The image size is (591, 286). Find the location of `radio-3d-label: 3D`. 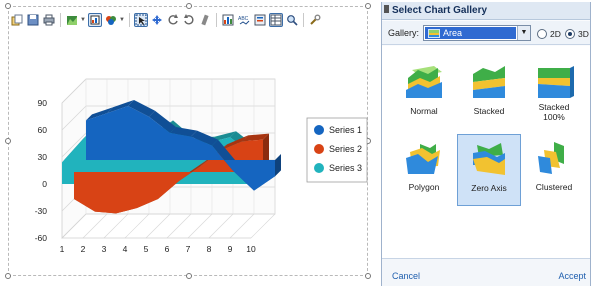

radio-3d-label: 3D is located at coordinates (583, 34).